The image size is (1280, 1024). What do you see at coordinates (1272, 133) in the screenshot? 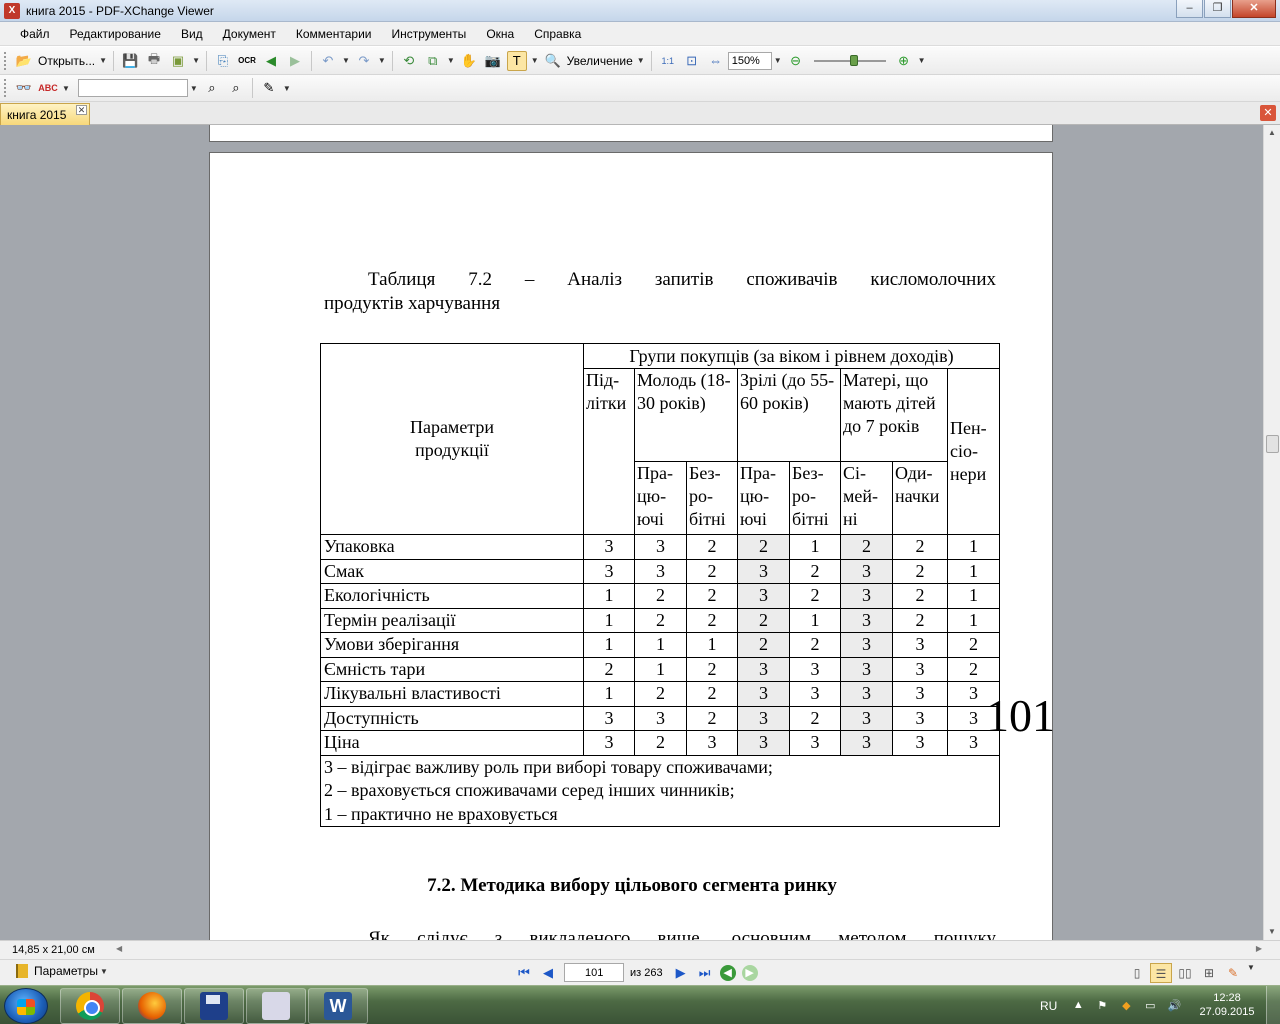
I see `scroll-up-icon: ▲` at bounding box center [1272, 133].